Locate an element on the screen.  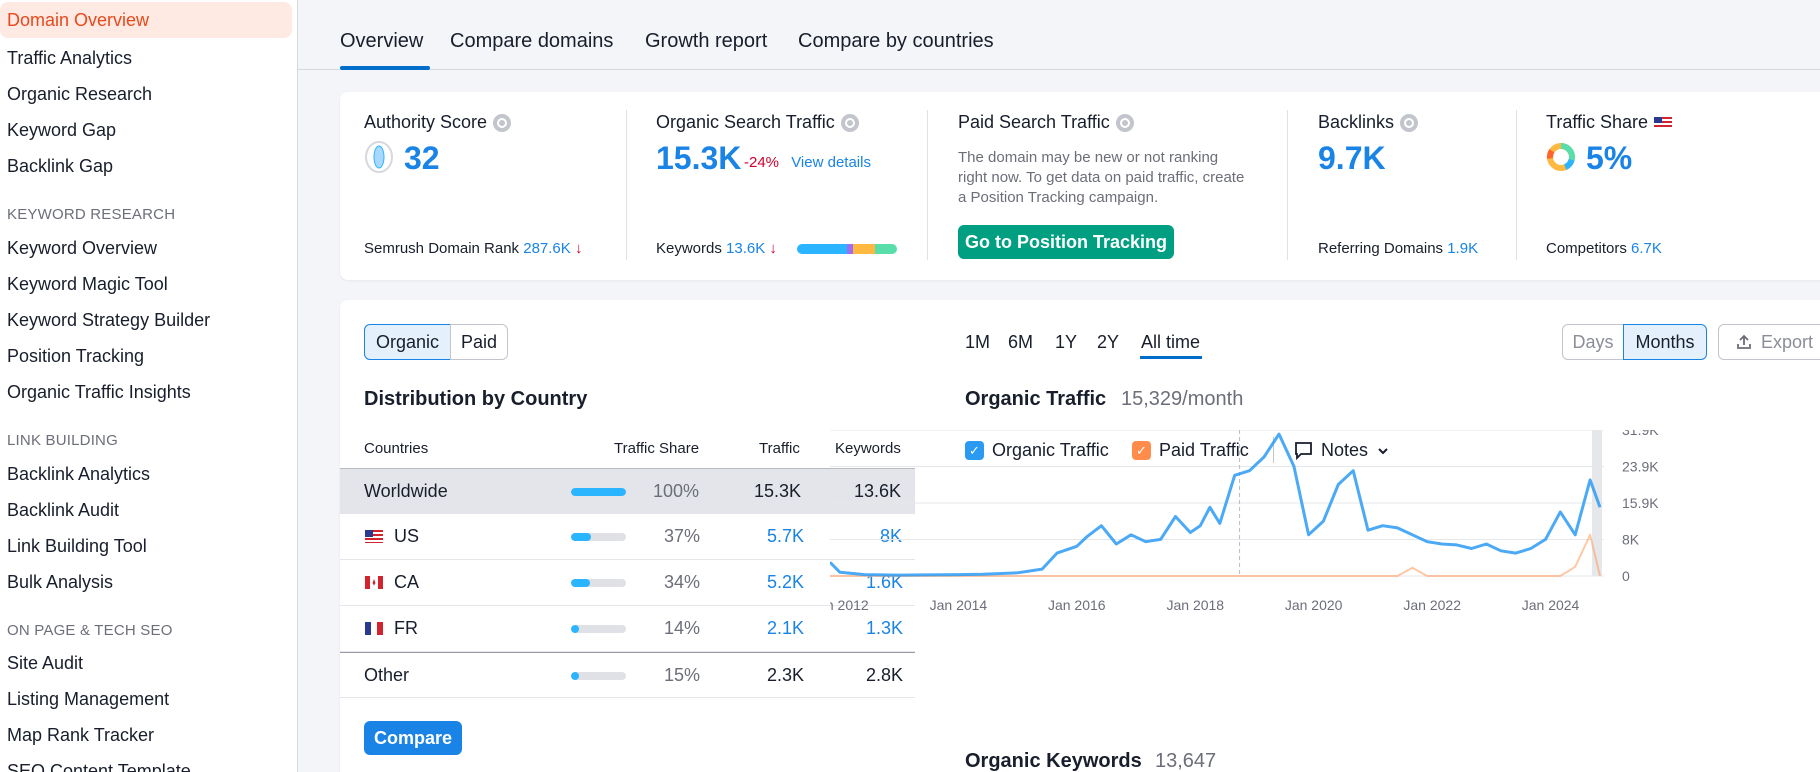
competitors: Competitors 6.7K is located at coordinates (1604, 248).